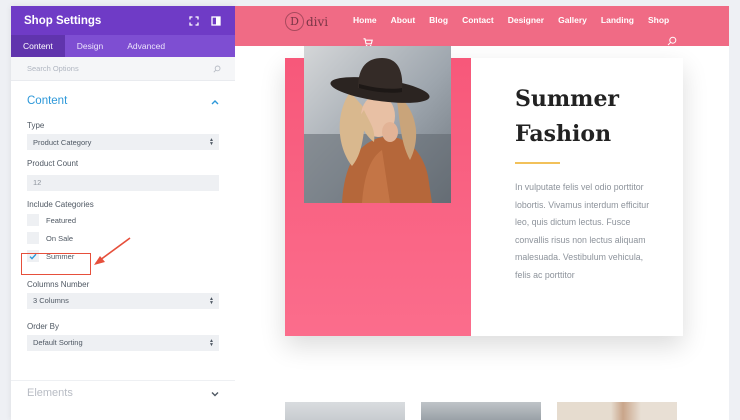 This screenshot has height=420, width=740. Describe the element at coordinates (123, 342) in the screenshot. I see `order-by-select: Default Sorting ▲ ▼` at that location.